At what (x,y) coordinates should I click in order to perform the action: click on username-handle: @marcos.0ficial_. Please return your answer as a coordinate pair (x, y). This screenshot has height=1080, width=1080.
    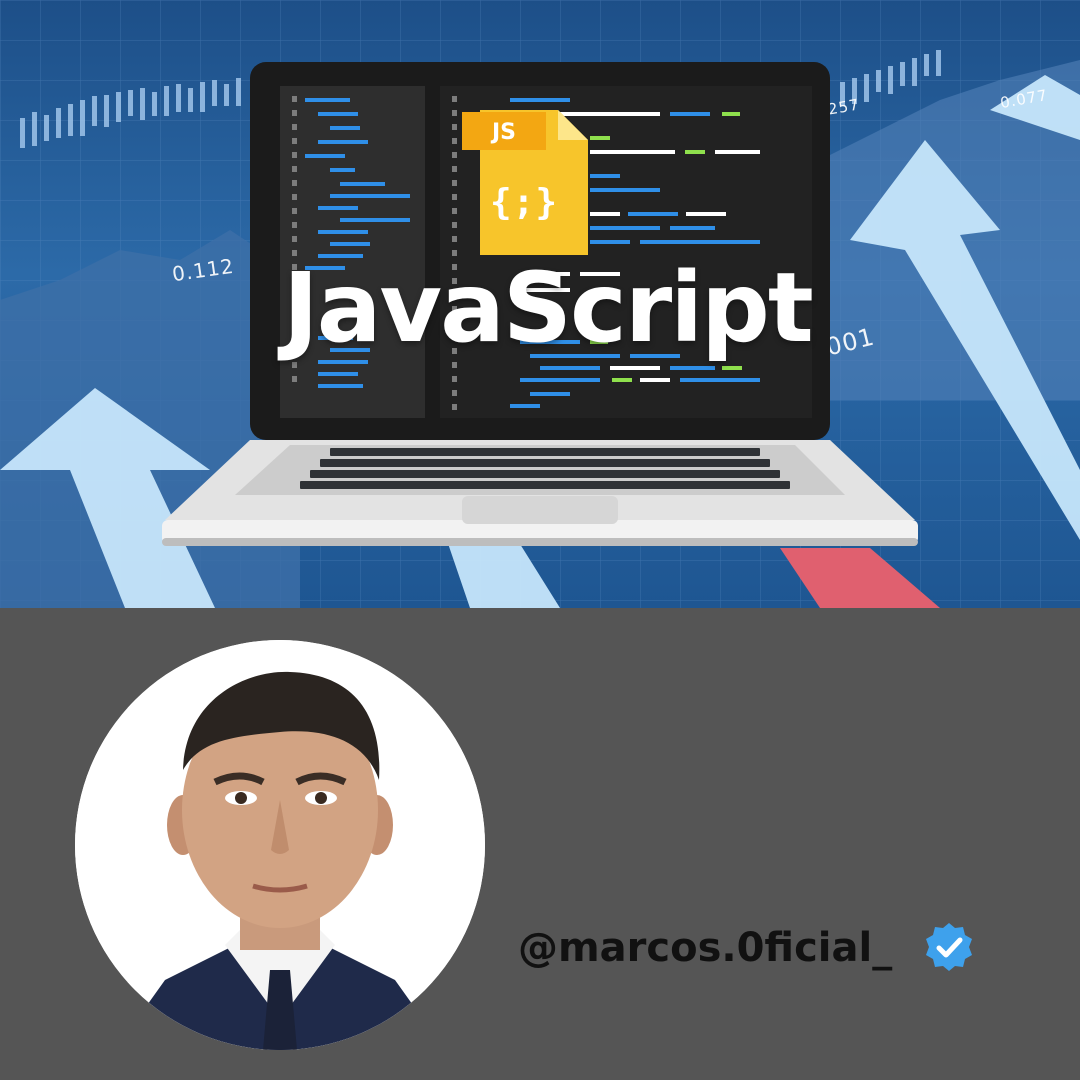
    Looking at the image, I should click on (705, 948).